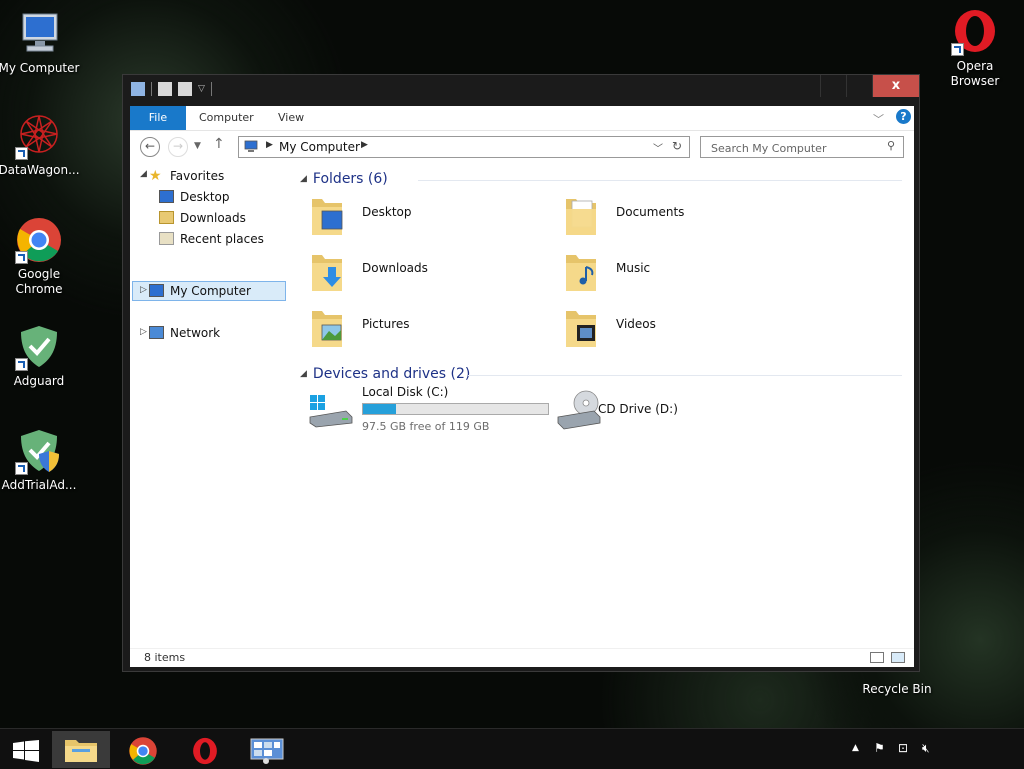  Describe the element at coordinates (859, 86) in the screenshot. I see `maximize-button` at that location.